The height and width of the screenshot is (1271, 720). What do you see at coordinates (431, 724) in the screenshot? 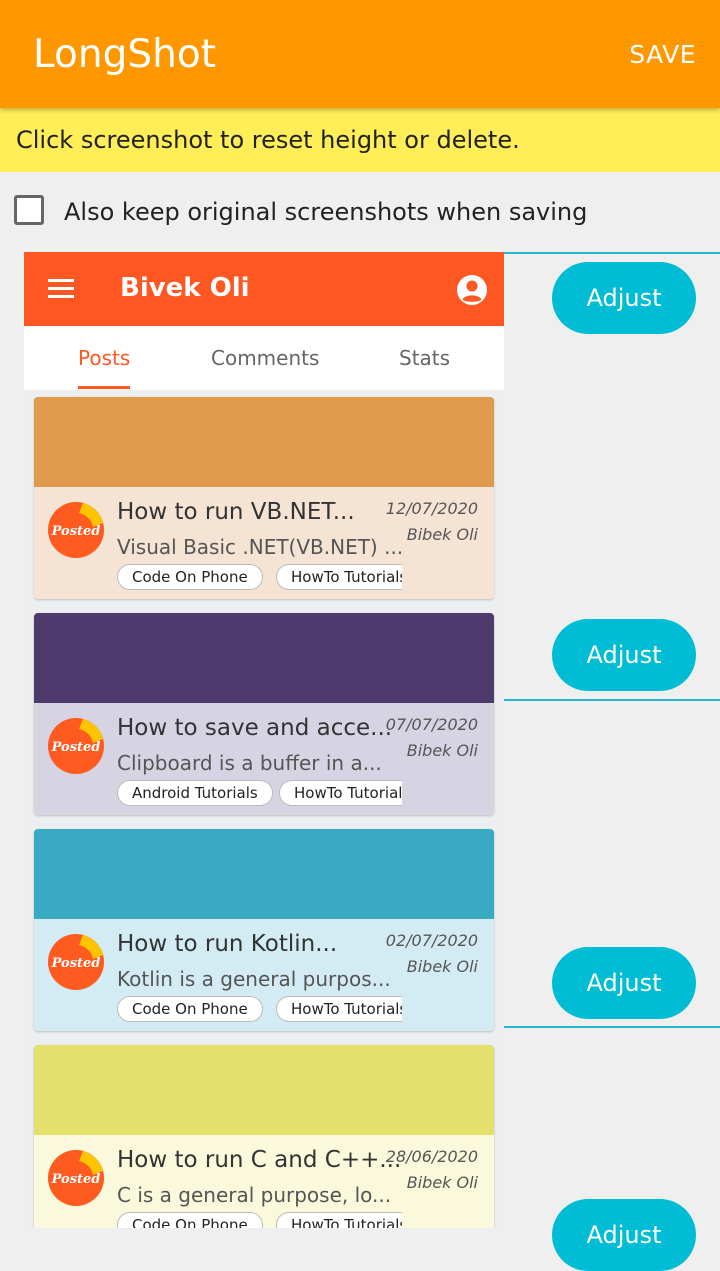
I see `post-date: 07/07/2020` at bounding box center [431, 724].